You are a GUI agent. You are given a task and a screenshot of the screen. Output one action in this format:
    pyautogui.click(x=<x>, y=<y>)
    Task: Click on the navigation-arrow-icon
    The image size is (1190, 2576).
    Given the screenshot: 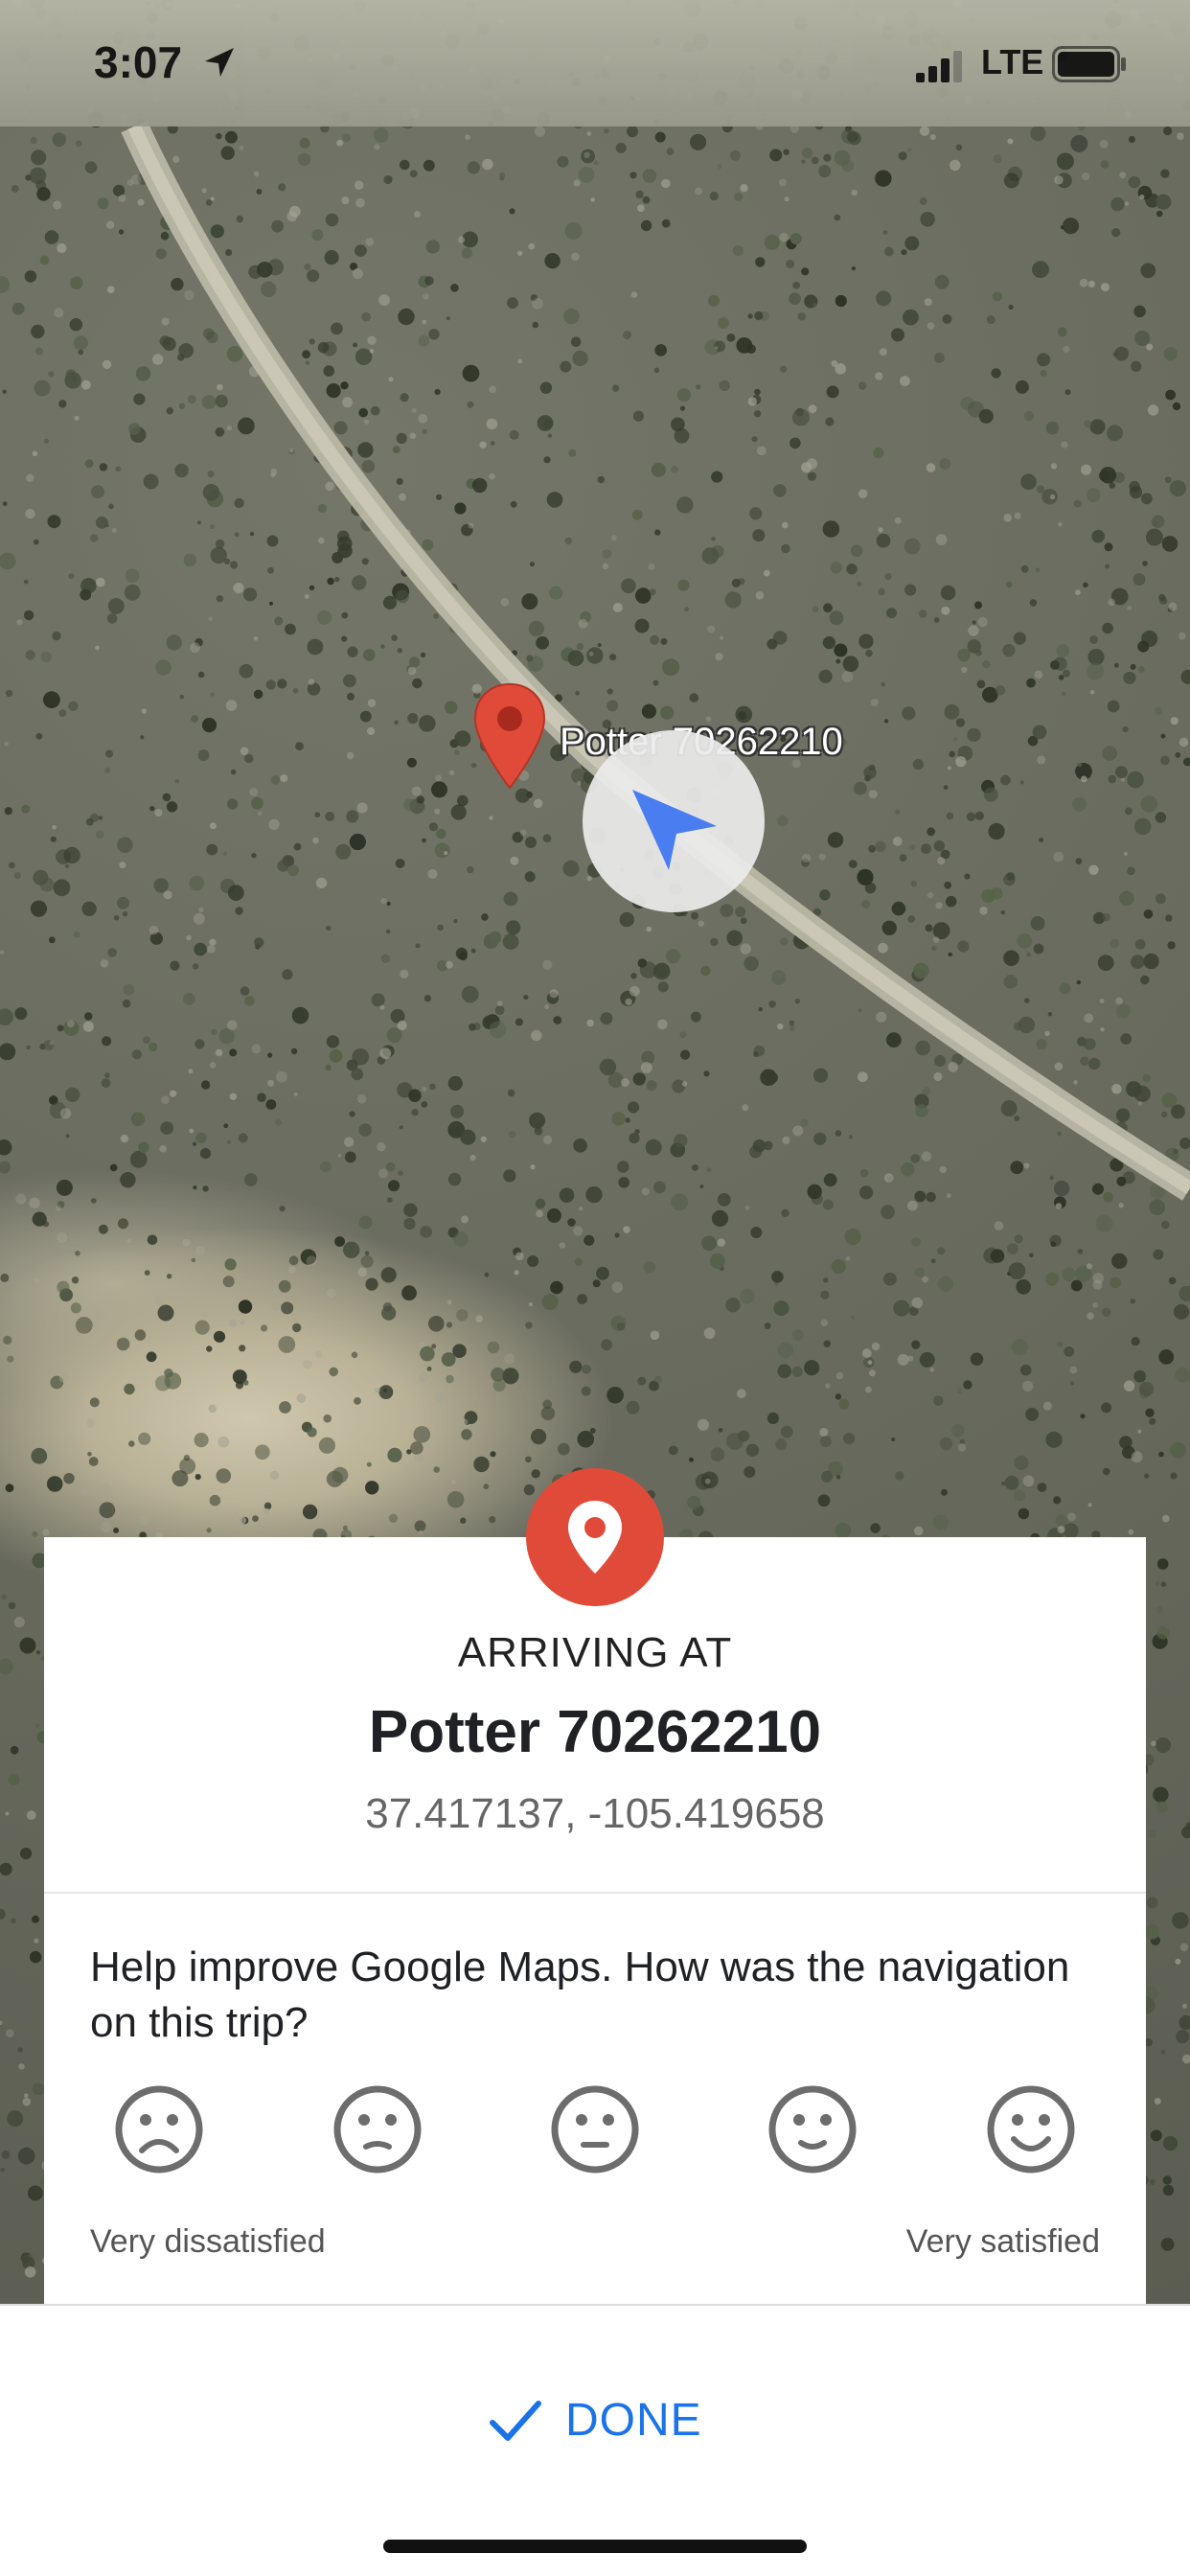 What is the action you would take?
    pyautogui.click(x=674, y=830)
    